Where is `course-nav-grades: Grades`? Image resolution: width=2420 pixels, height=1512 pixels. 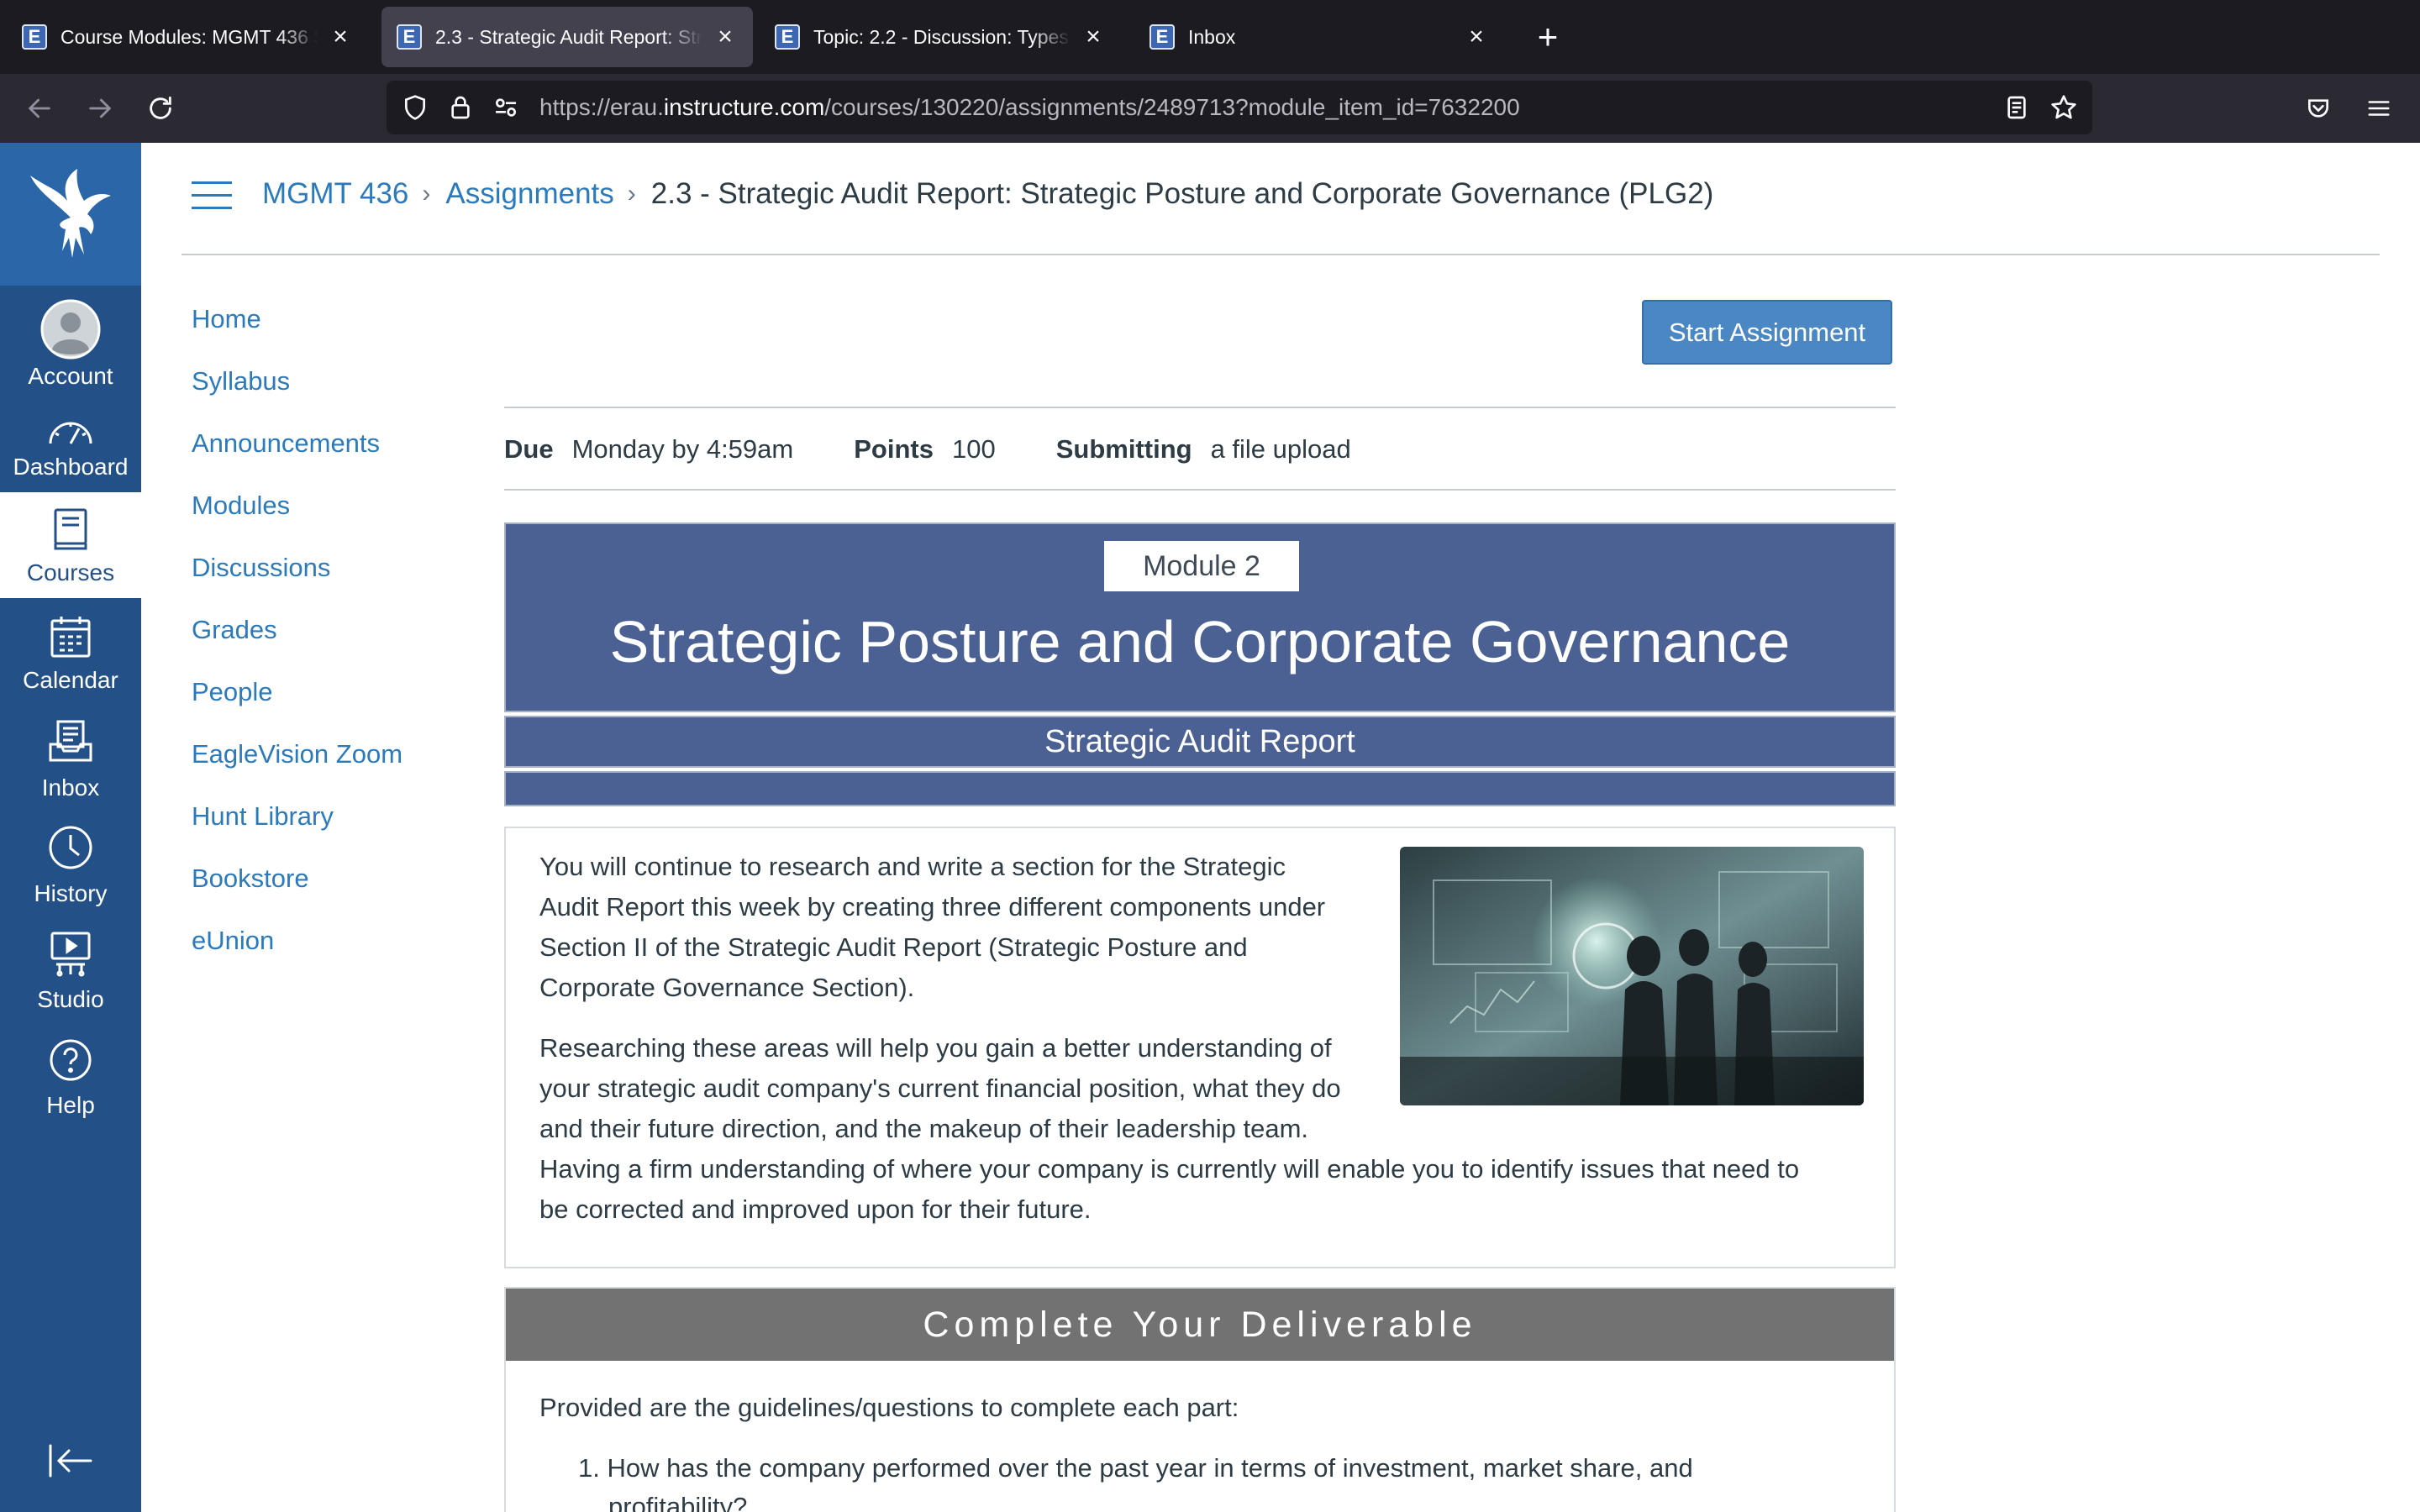 course-nav-grades: Grades is located at coordinates (234, 630).